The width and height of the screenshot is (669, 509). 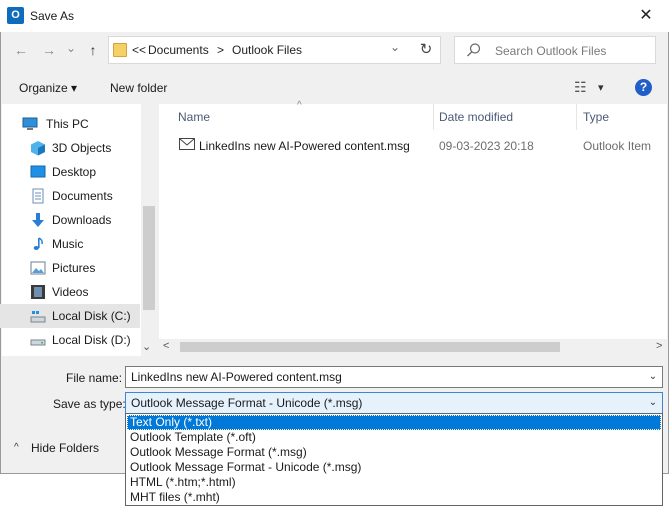 What do you see at coordinates (194, 117) in the screenshot?
I see `column-header-name: Name` at bounding box center [194, 117].